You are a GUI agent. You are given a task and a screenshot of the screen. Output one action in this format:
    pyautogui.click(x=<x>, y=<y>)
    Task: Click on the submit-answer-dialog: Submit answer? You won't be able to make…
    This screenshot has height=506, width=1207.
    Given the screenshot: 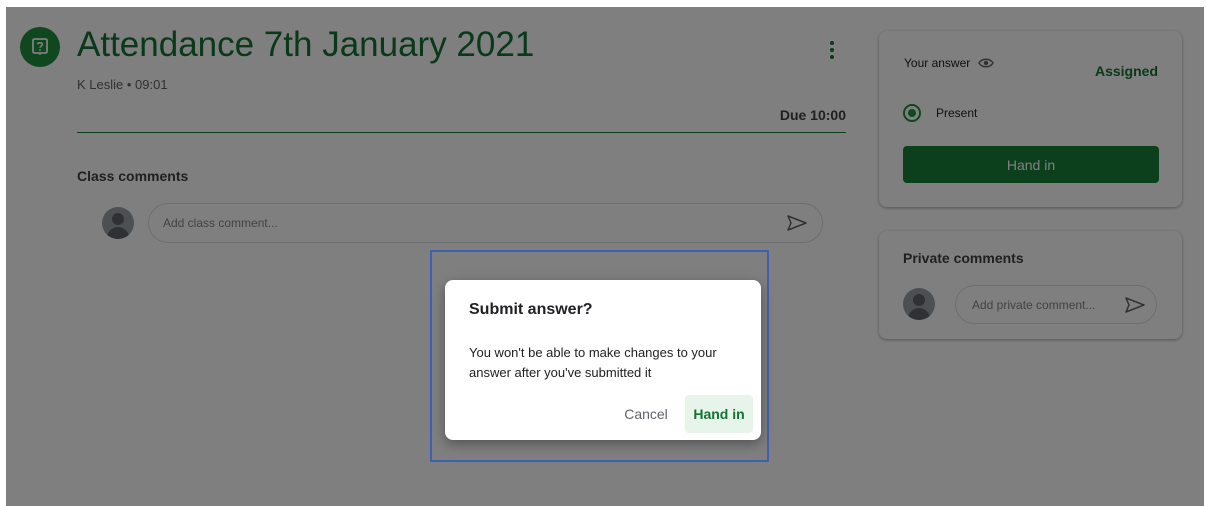 What is the action you would take?
    pyautogui.click(x=603, y=360)
    